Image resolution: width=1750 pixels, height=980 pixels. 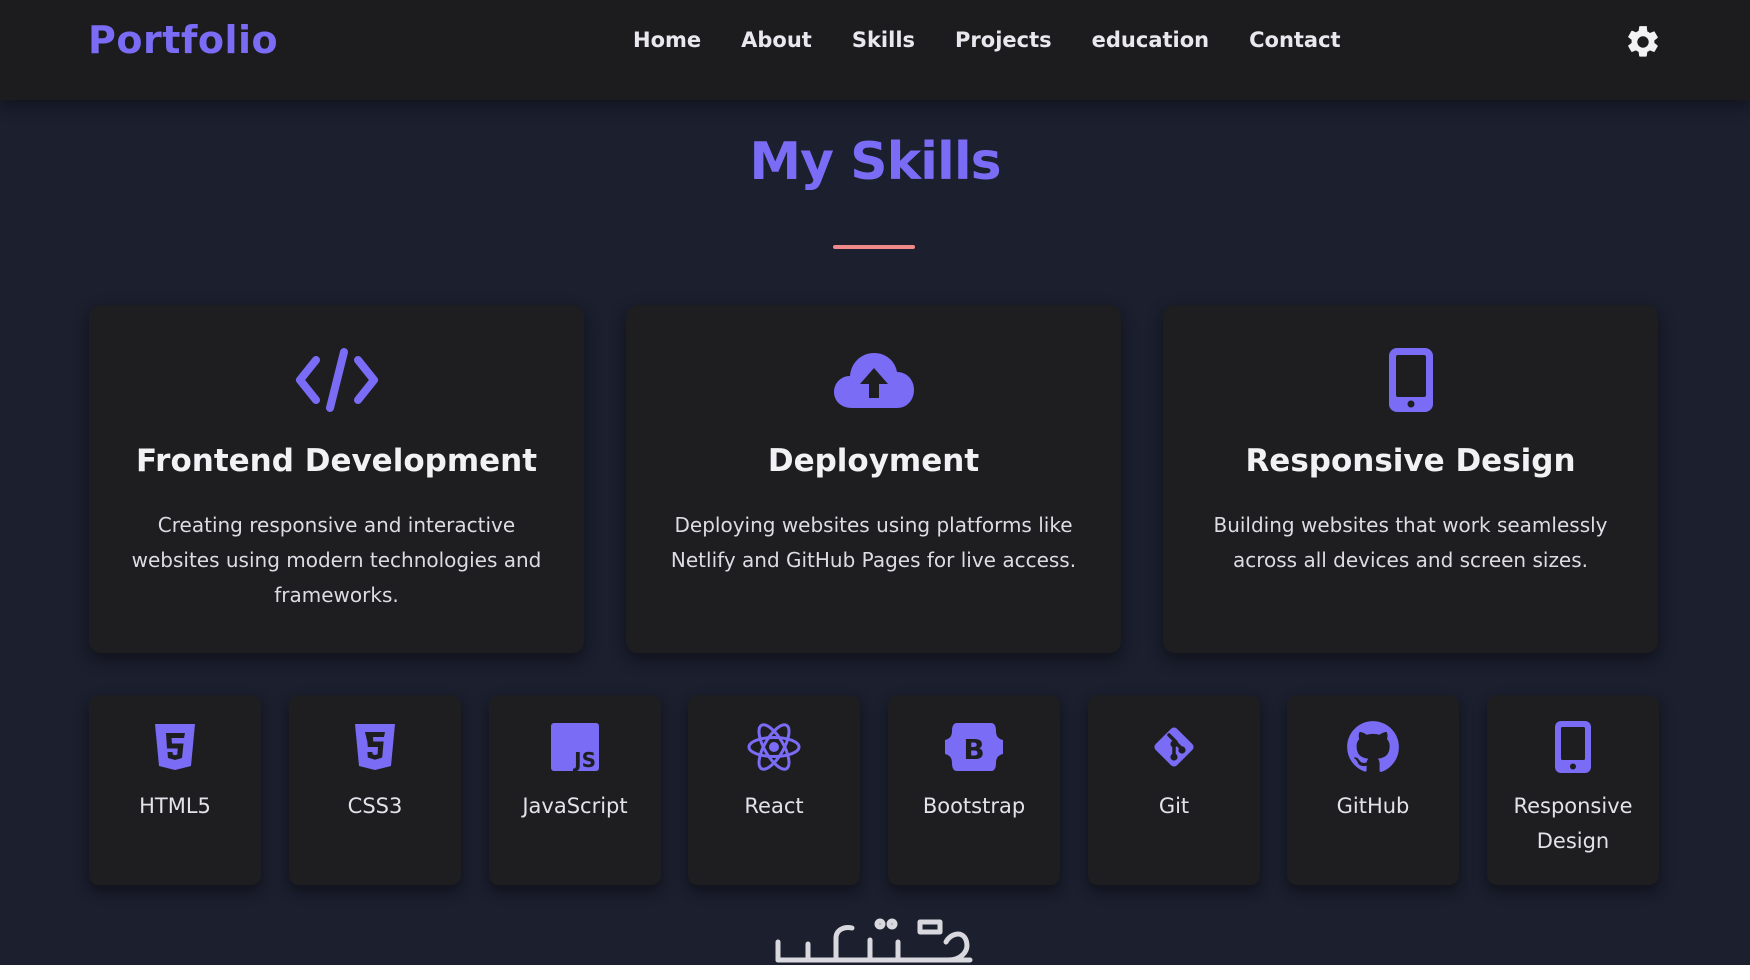 What do you see at coordinates (974, 806) in the screenshot?
I see `tech-label: Bootstrap` at bounding box center [974, 806].